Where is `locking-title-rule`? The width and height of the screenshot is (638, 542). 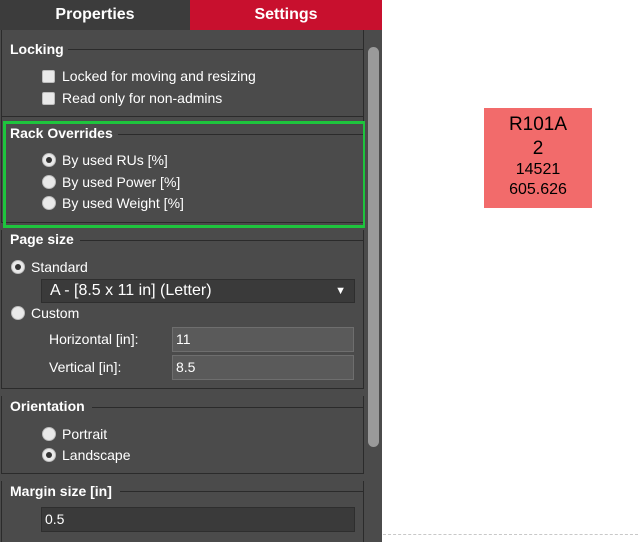 locking-title-rule is located at coordinates (216, 49).